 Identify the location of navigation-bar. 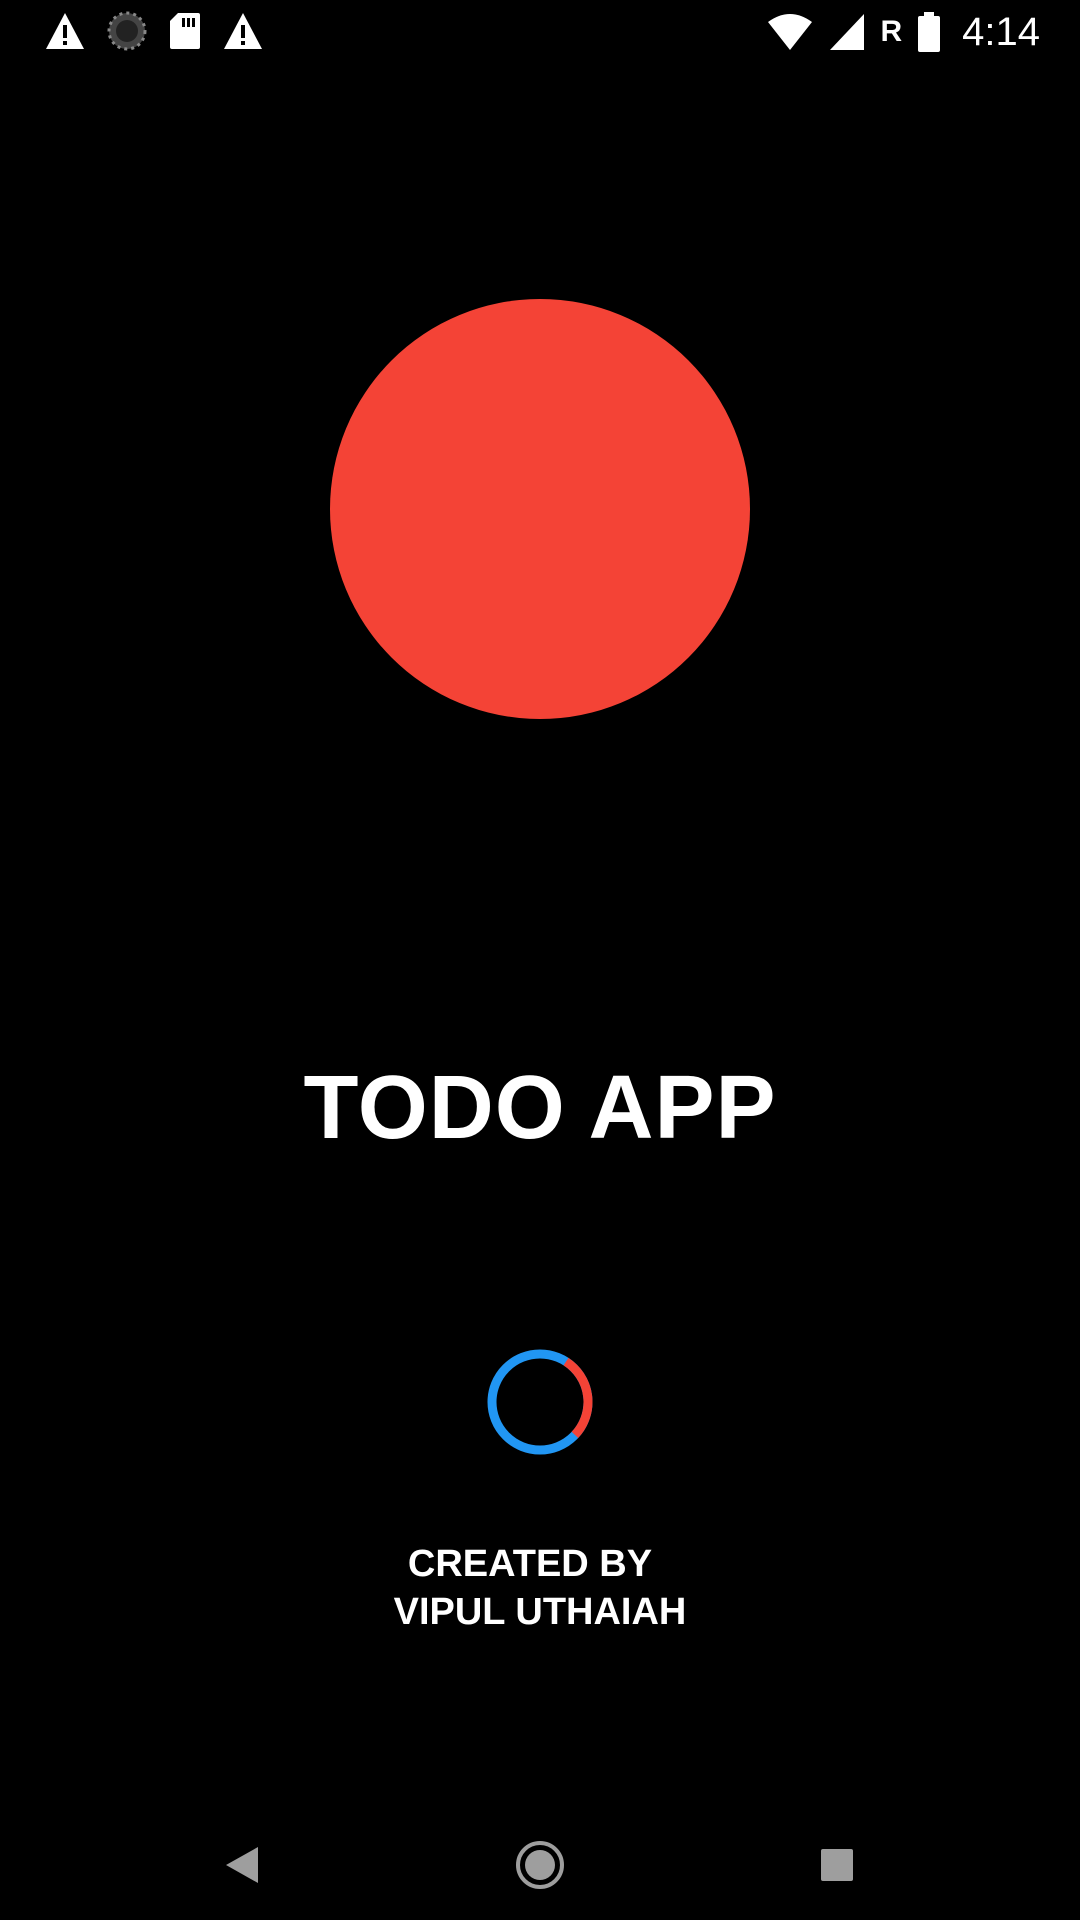
(540, 1865).